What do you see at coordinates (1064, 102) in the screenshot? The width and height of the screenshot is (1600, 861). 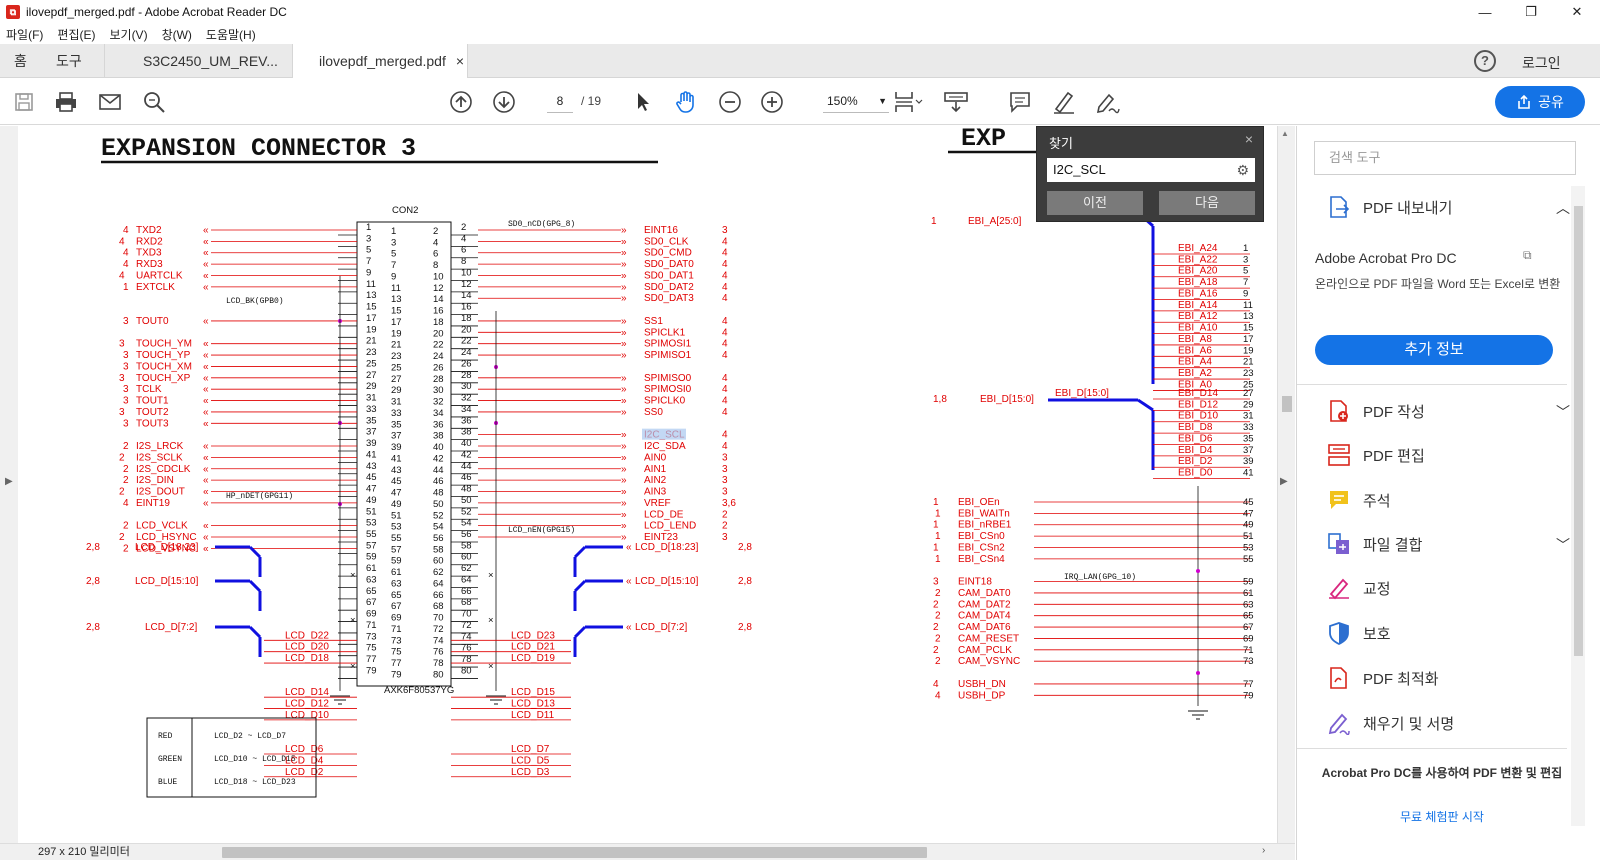 I see `highlight-pen-icon` at bounding box center [1064, 102].